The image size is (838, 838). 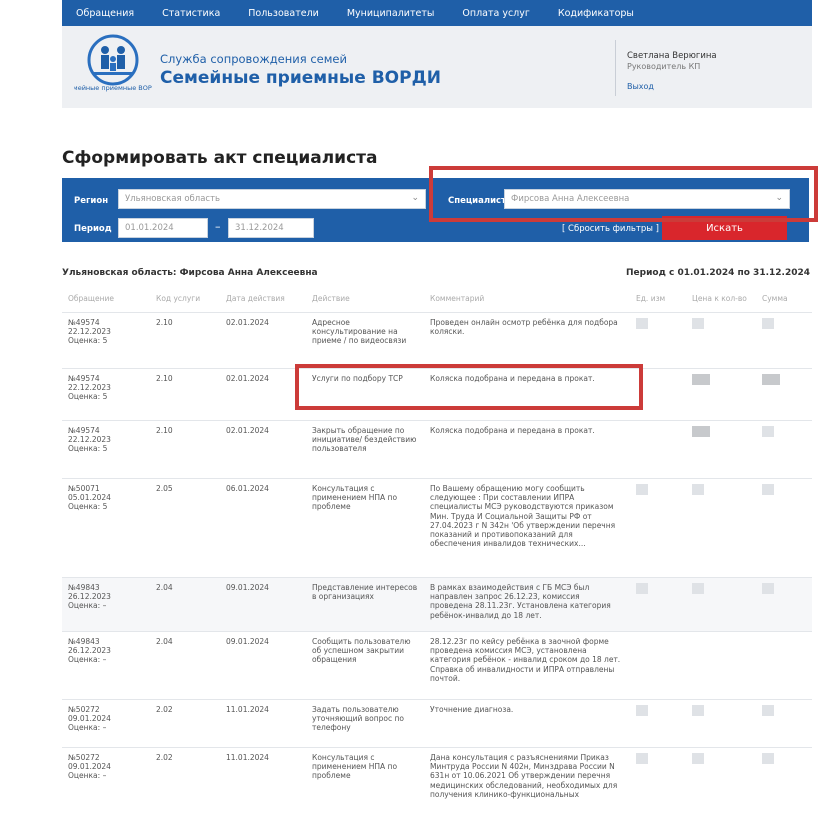 I want to click on date-dash: –, so click(x=218, y=226).